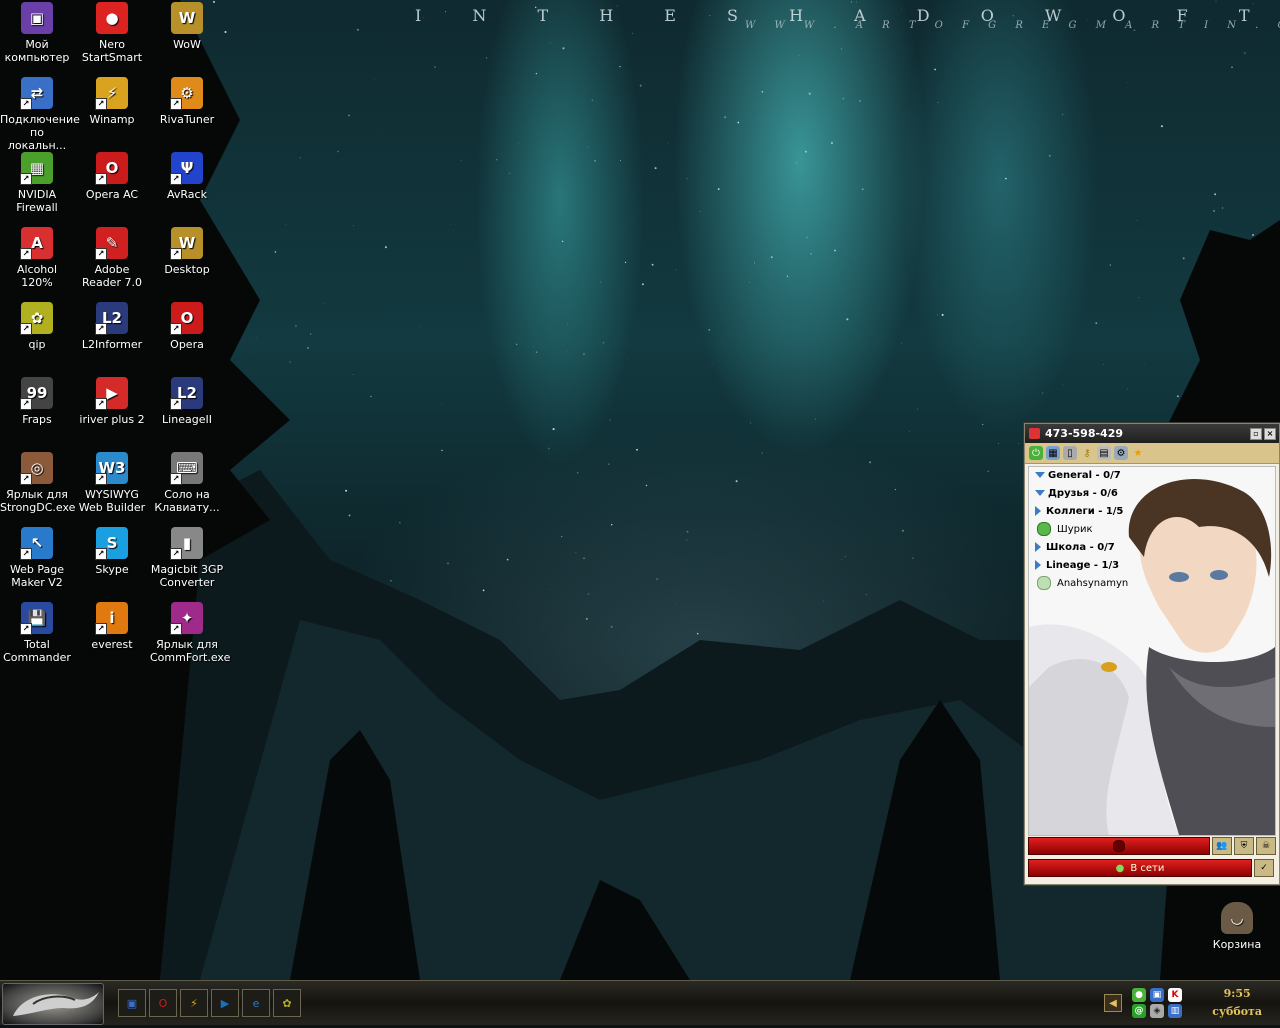 The width and height of the screenshot is (1280, 1028). What do you see at coordinates (1244, 846) in the screenshot?
I see `shield-icon: ⛨` at bounding box center [1244, 846].